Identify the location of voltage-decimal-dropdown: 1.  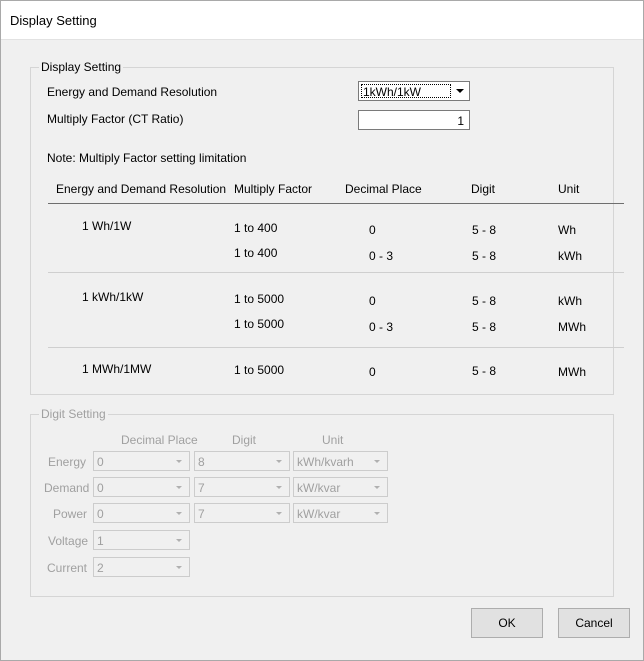
(141, 540).